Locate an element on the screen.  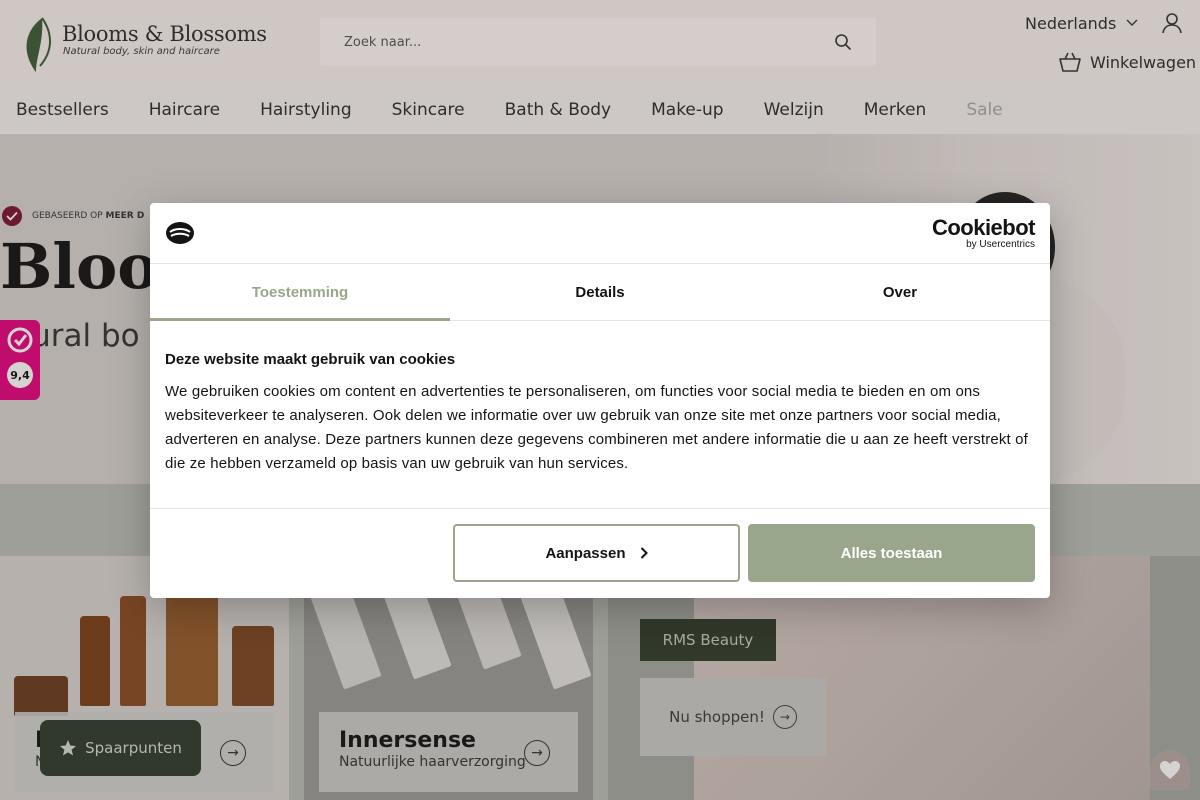
dialog-footer: Aanpassen Alles toestaan is located at coordinates (600, 553).